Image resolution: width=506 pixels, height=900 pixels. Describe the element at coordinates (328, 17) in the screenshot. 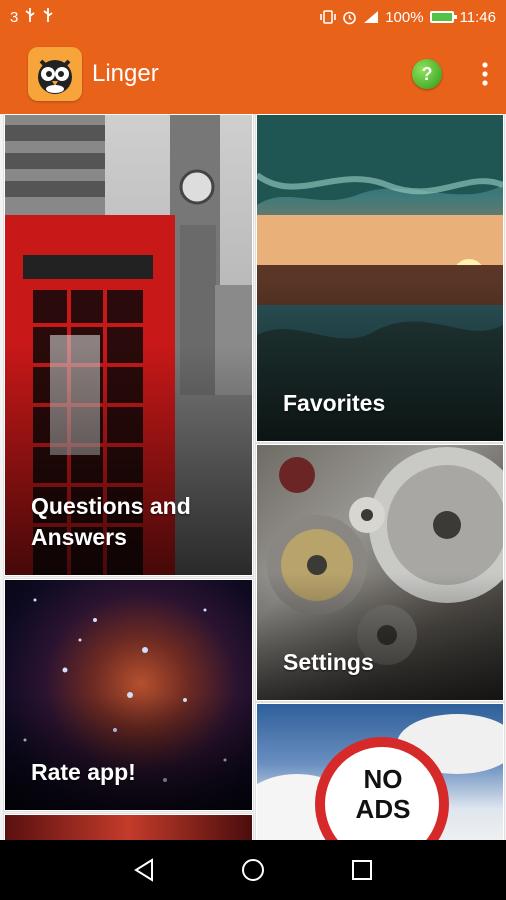

I see `vibrate-icon` at that location.